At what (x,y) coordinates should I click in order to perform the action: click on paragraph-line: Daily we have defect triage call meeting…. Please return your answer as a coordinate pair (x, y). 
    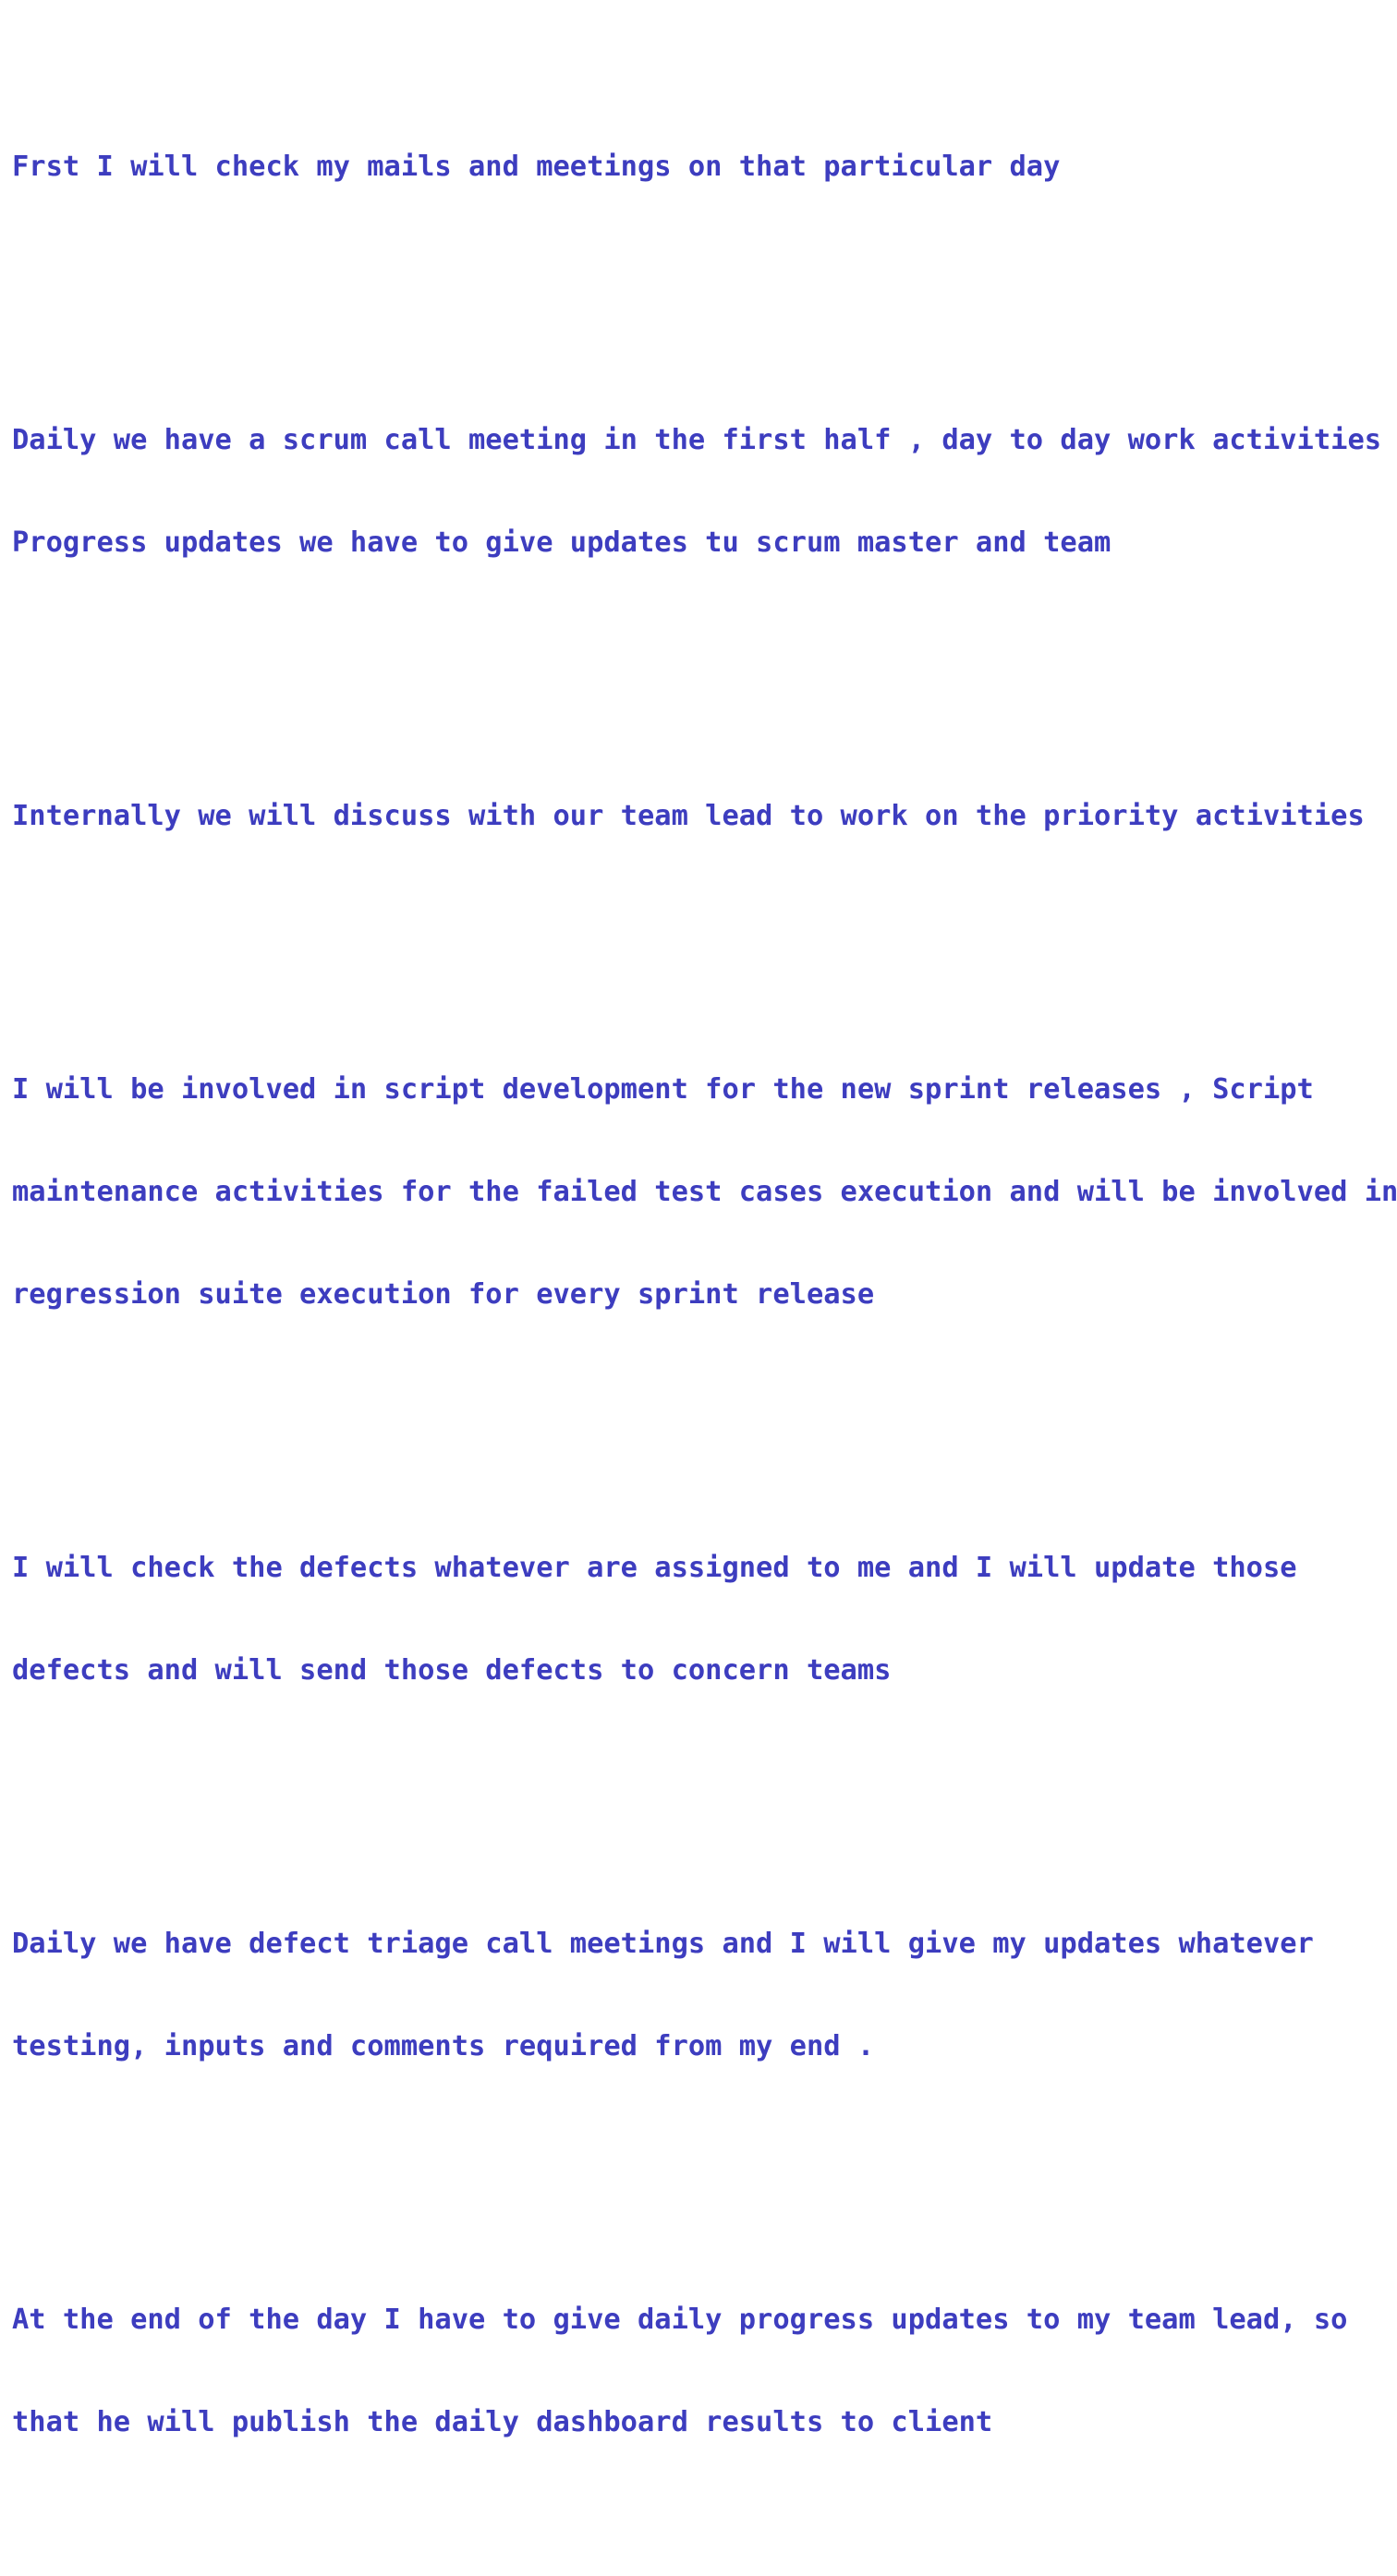
    Looking at the image, I should click on (663, 1944).